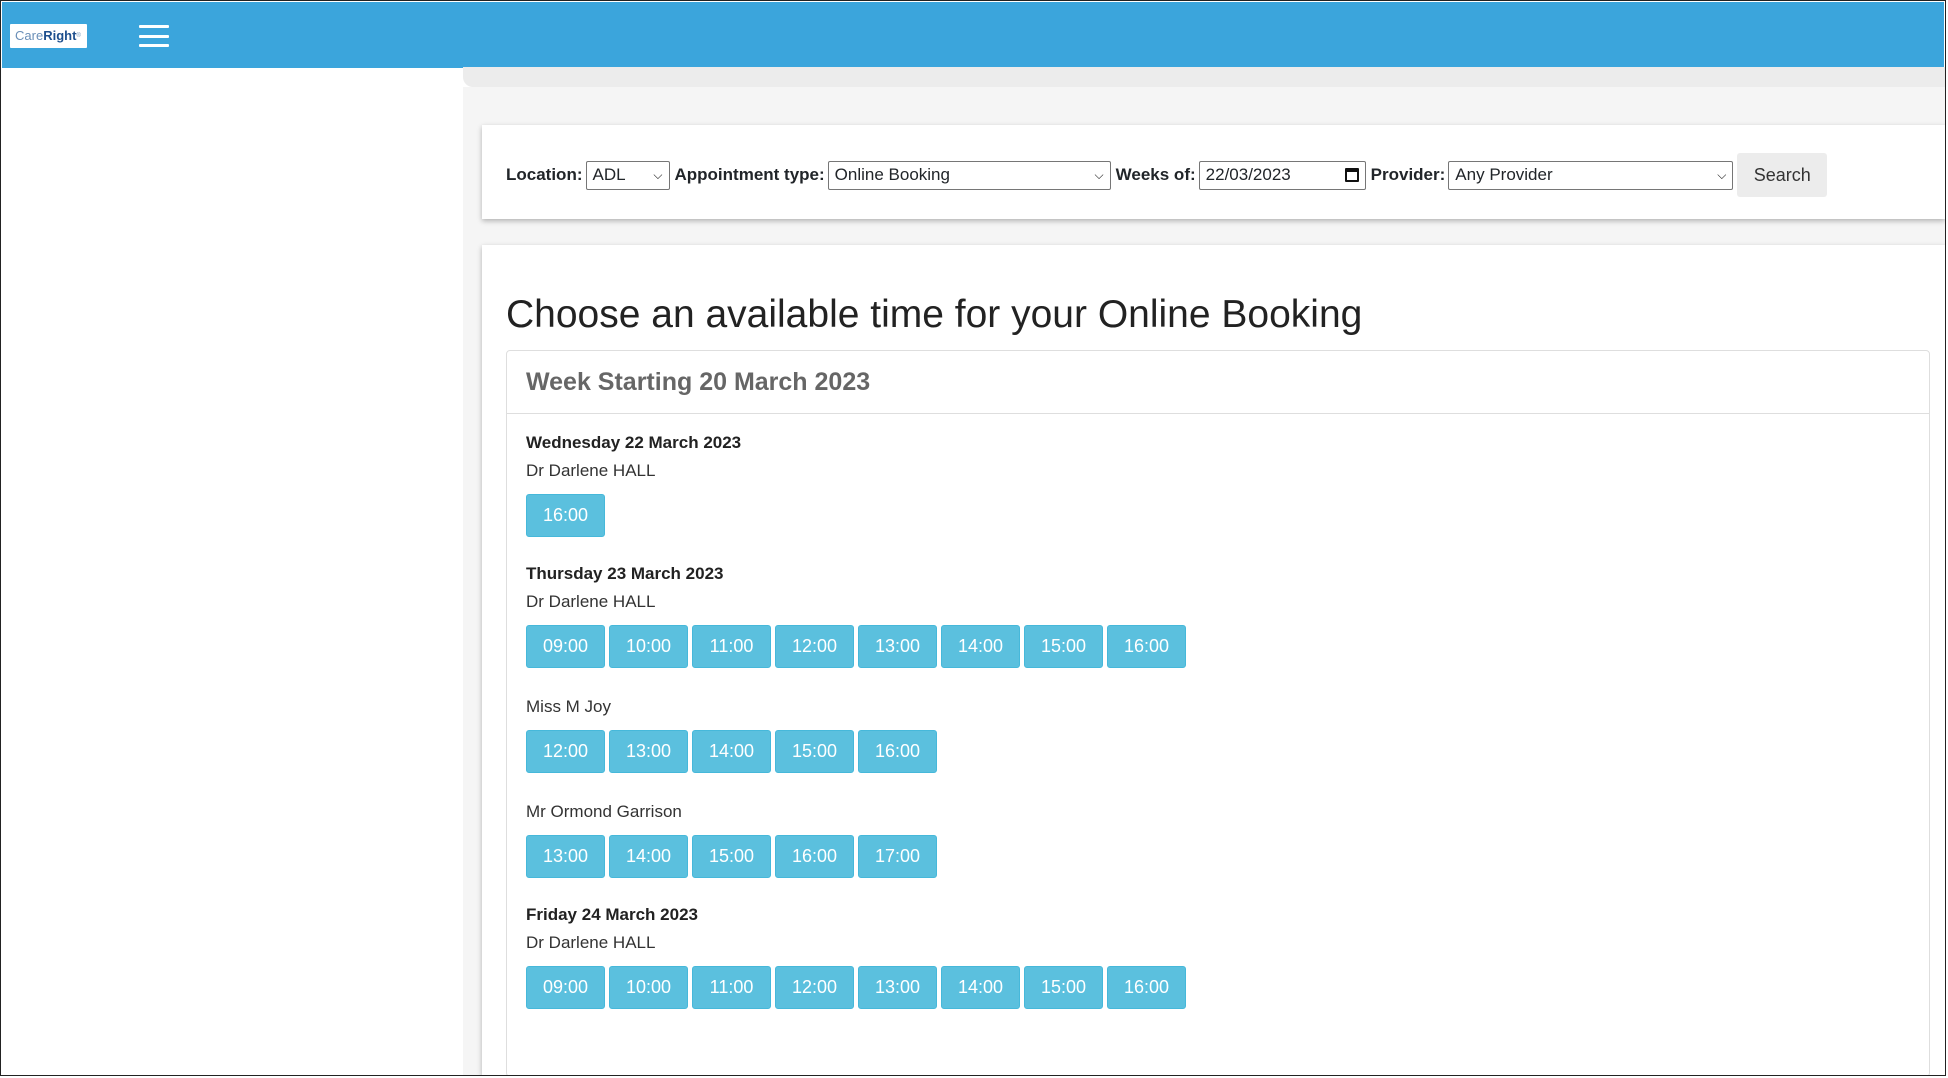  What do you see at coordinates (1351, 175) in the screenshot?
I see `calendar-icon` at bounding box center [1351, 175].